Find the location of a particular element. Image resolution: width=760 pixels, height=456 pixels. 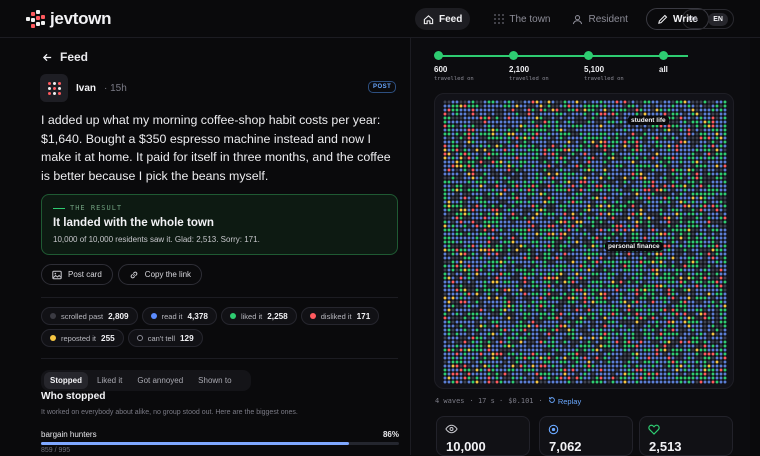

language-switcher: UA EN is located at coordinates (708, 19).